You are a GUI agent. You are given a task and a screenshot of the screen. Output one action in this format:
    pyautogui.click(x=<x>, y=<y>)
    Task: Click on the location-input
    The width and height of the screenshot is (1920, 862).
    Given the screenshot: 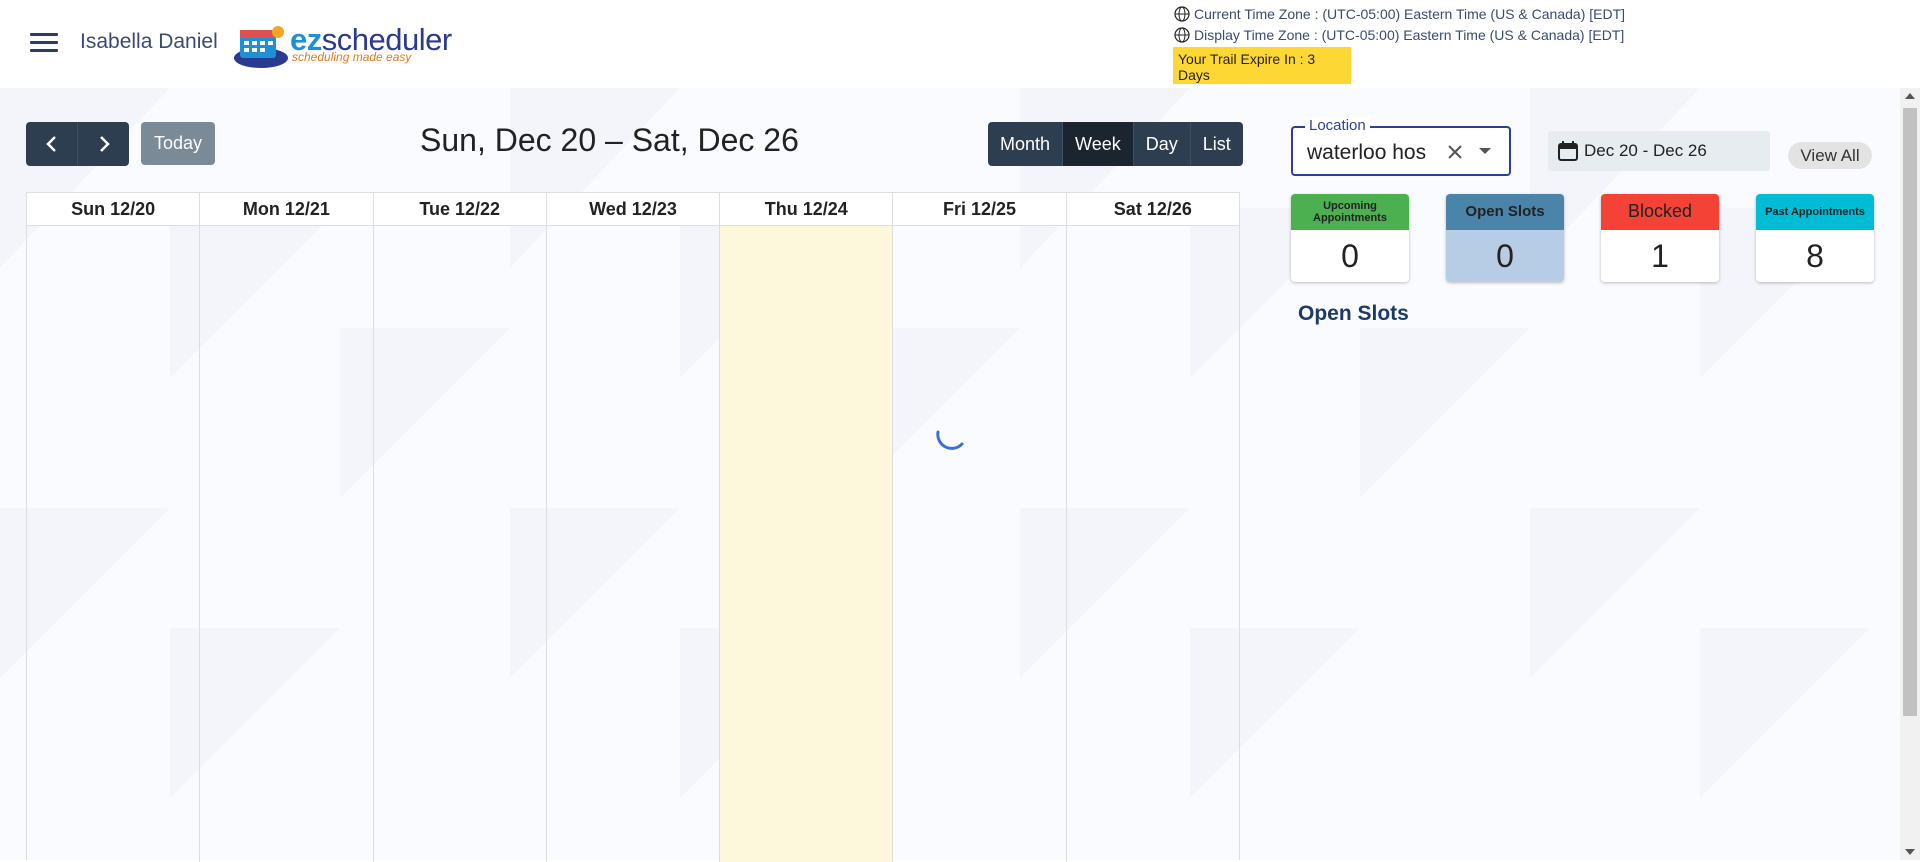 What is the action you would take?
    pyautogui.click(x=1367, y=153)
    